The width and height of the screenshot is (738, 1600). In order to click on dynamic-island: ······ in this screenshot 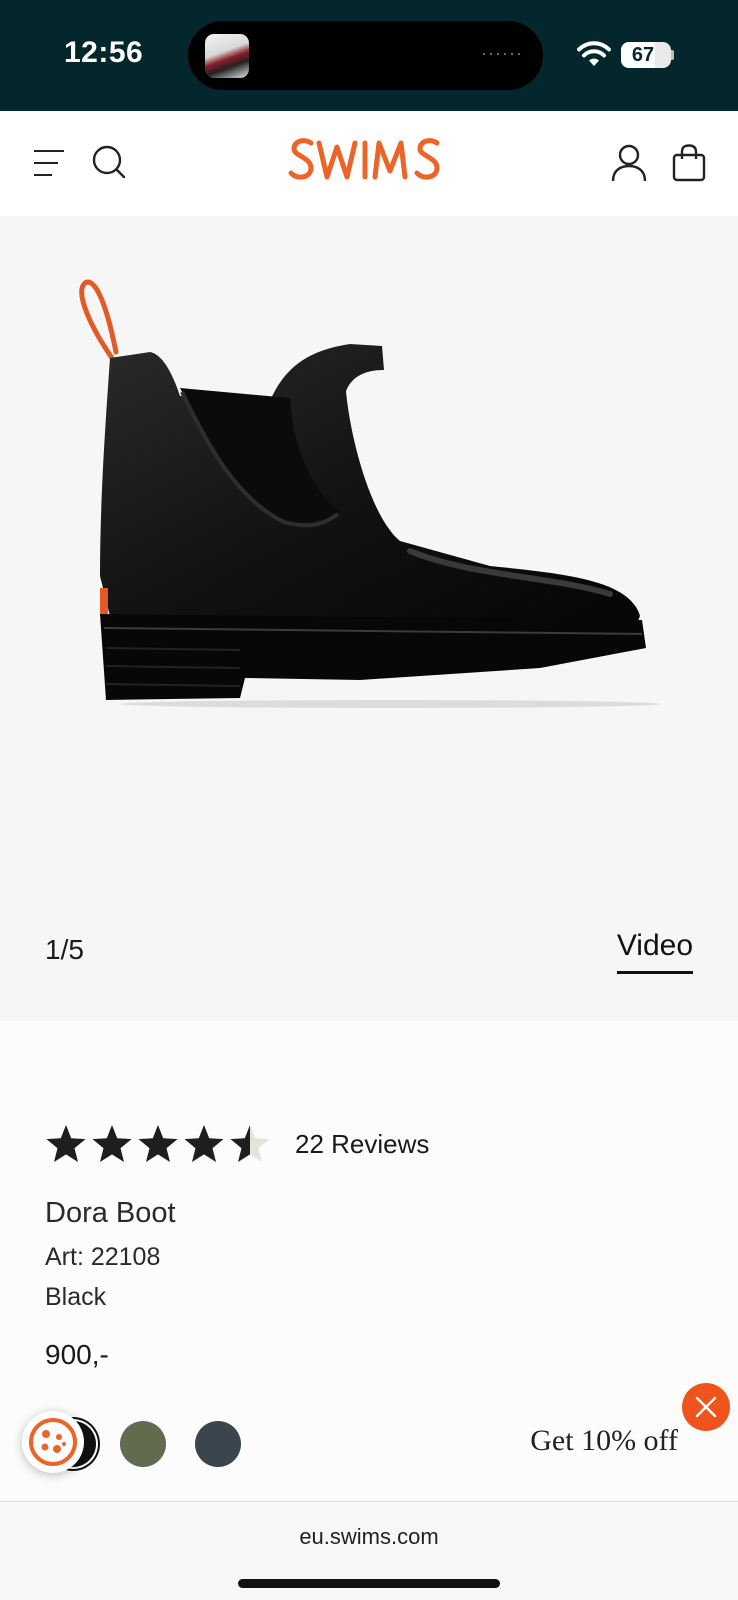, I will do `click(365, 55)`.